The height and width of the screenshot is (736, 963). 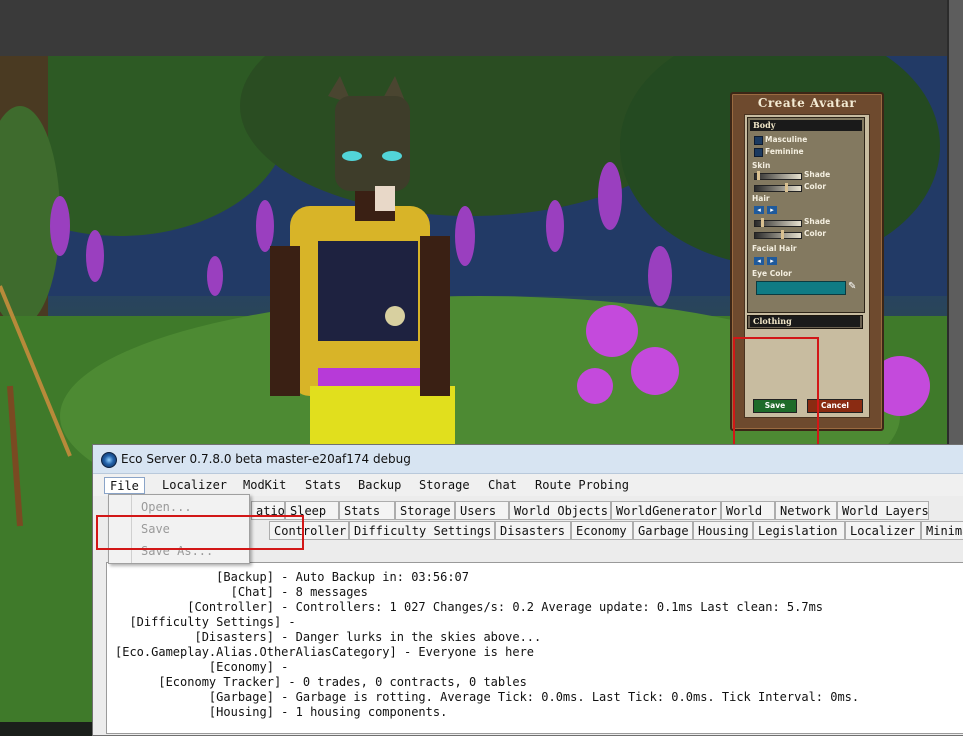 I want to click on skin-shade-label: Shade, so click(x=817, y=174).